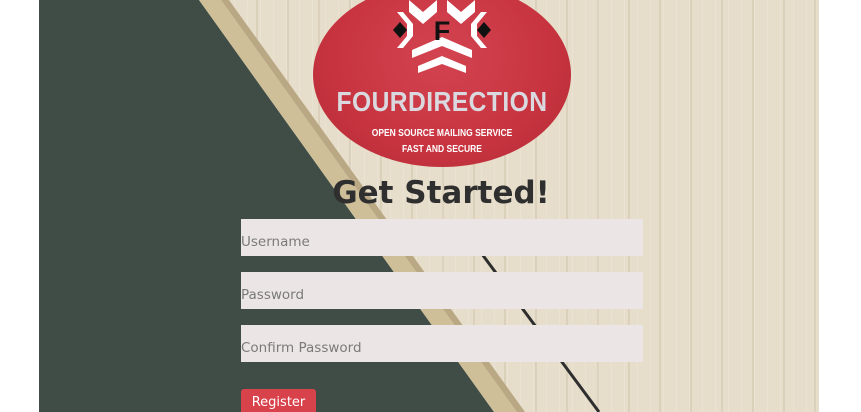 The height and width of the screenshot is (412, 861). I want to click on logo-subtitle-line2: FAST AND SECURE, so click(442, 149).